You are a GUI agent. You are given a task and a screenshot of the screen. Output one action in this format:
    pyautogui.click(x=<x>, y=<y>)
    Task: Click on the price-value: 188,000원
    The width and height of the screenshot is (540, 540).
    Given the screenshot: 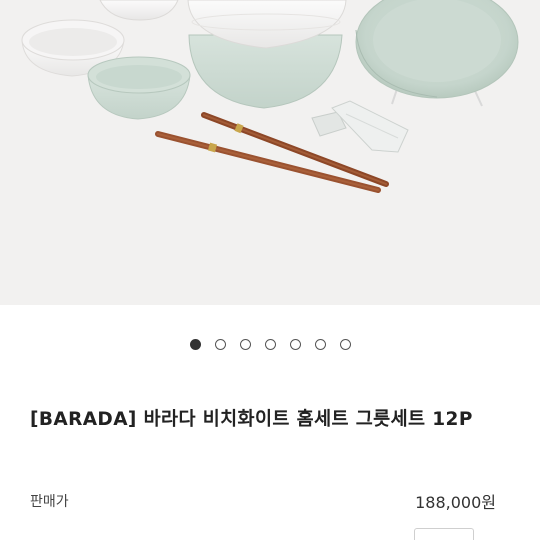 What is the action you would take?
    pyautogui.click(x=455, y=502)
    